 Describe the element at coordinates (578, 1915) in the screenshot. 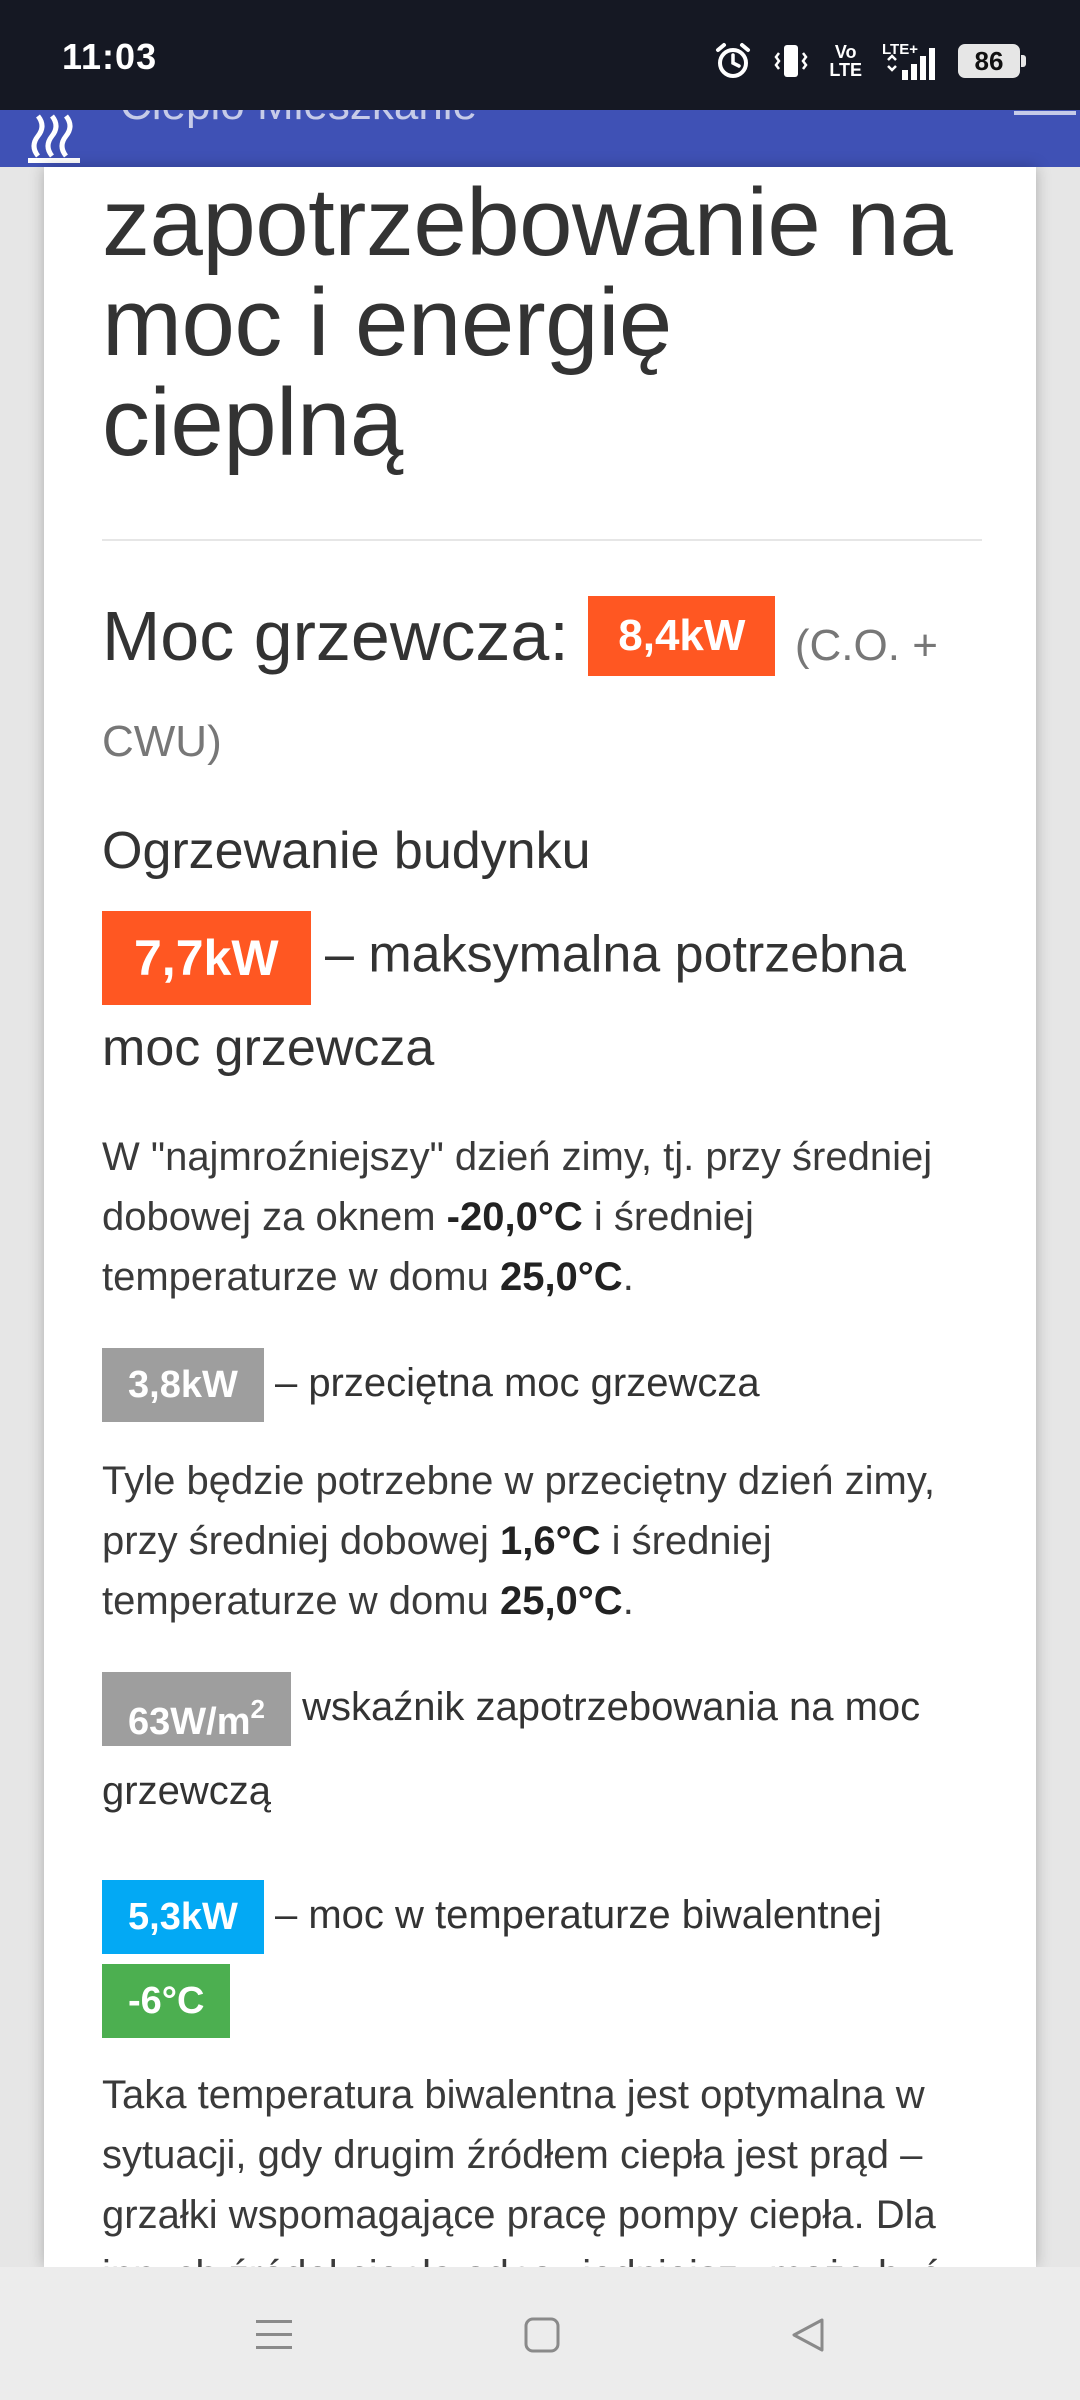

I see `bivalent-label: – moc w temperaturze biwalentnej` at that location.